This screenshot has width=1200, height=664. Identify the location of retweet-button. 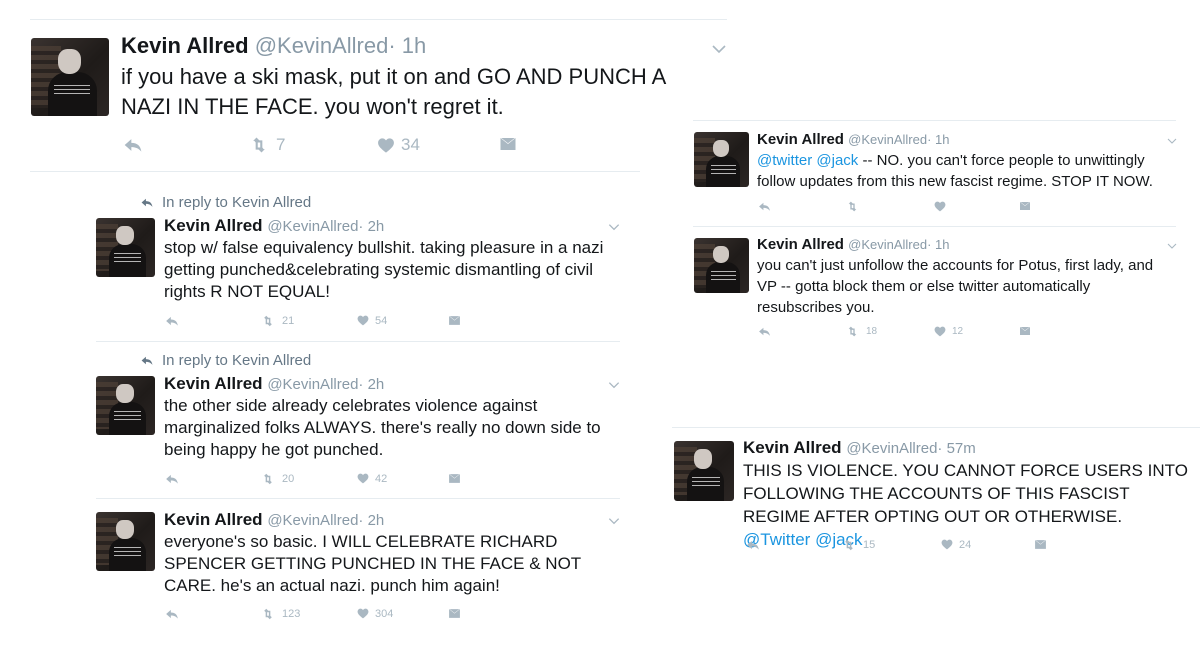
(852, 206).